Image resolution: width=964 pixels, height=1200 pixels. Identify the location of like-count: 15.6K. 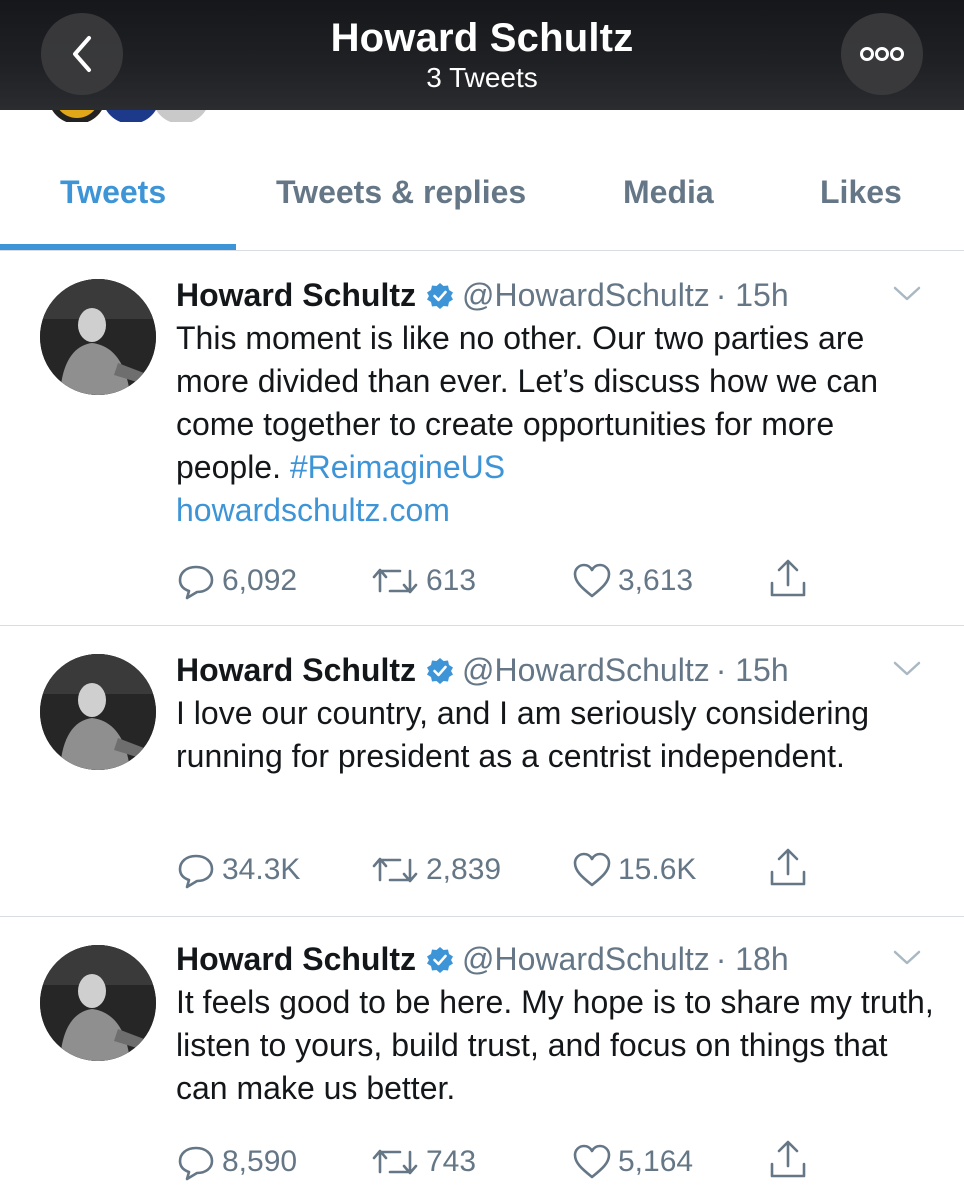
(657, 869).